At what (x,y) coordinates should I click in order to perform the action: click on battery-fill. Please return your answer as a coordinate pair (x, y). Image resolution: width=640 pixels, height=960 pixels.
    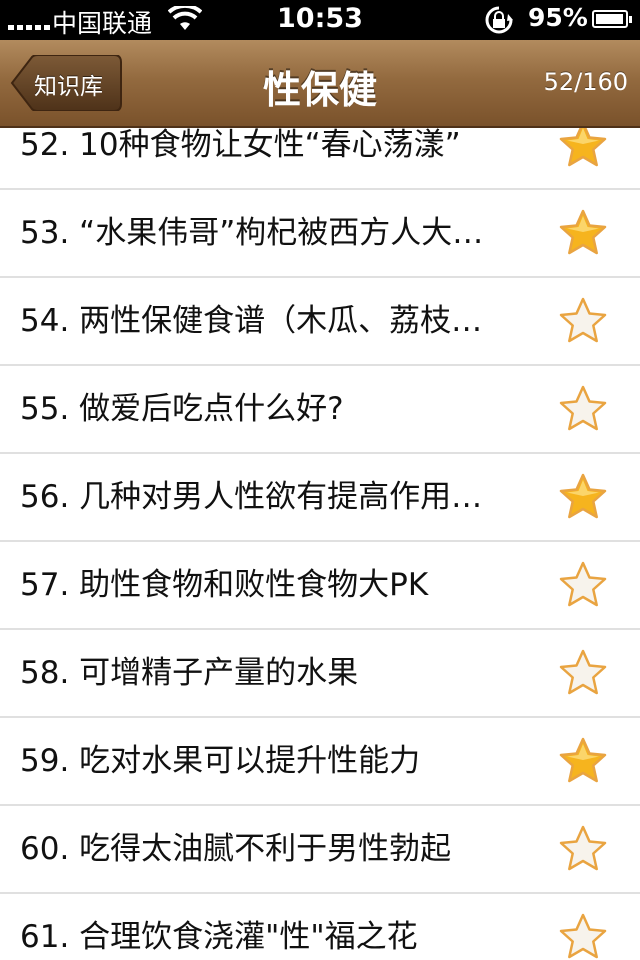
    Looking at the image, I should click on (609, 19).